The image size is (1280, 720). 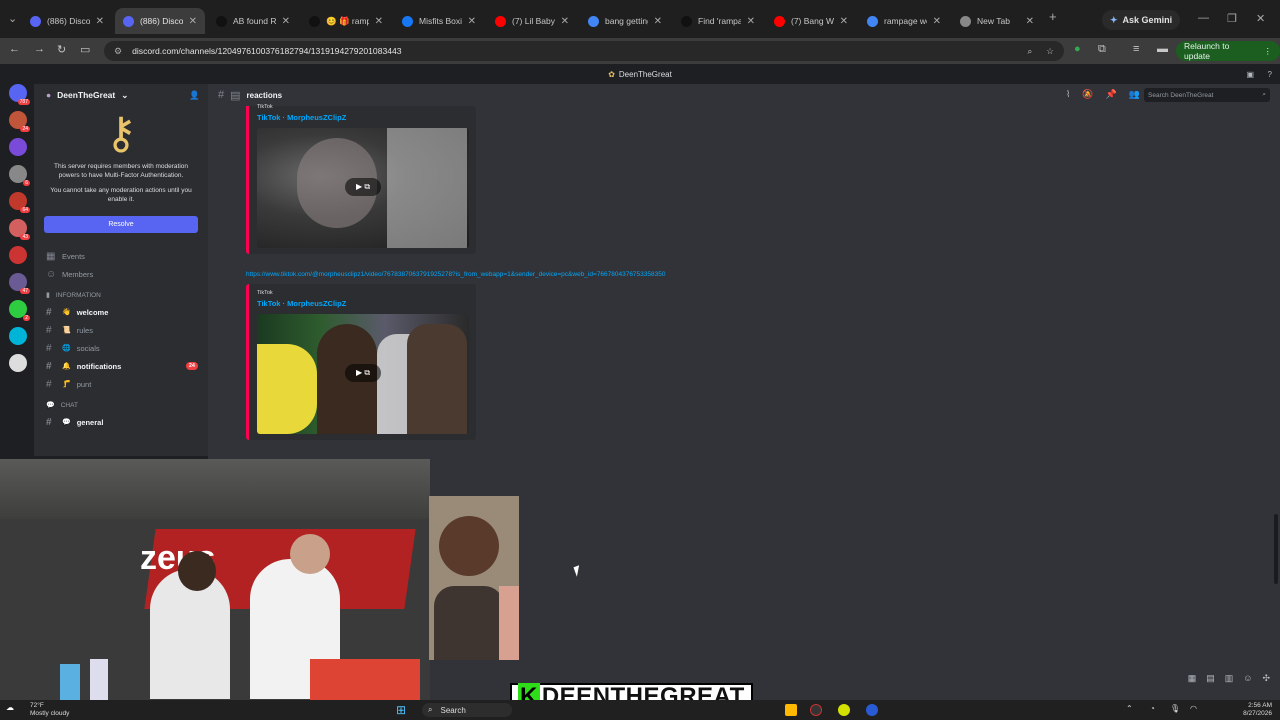 I want to click on wifi-icon: ◠, so click(x=1193, y=708).